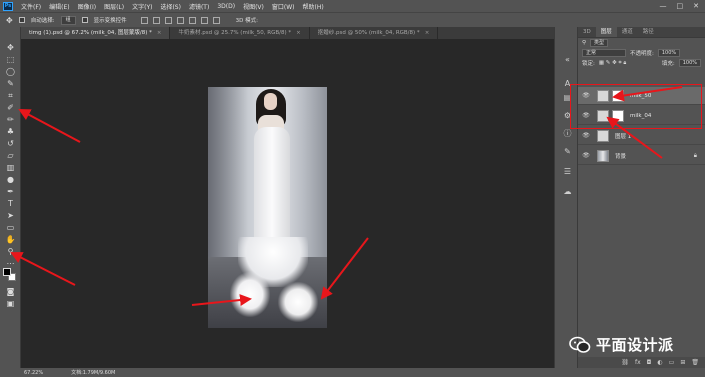 This screenshot has height=377, width=705. I want to click on distribute-icon, so click(216, 20).